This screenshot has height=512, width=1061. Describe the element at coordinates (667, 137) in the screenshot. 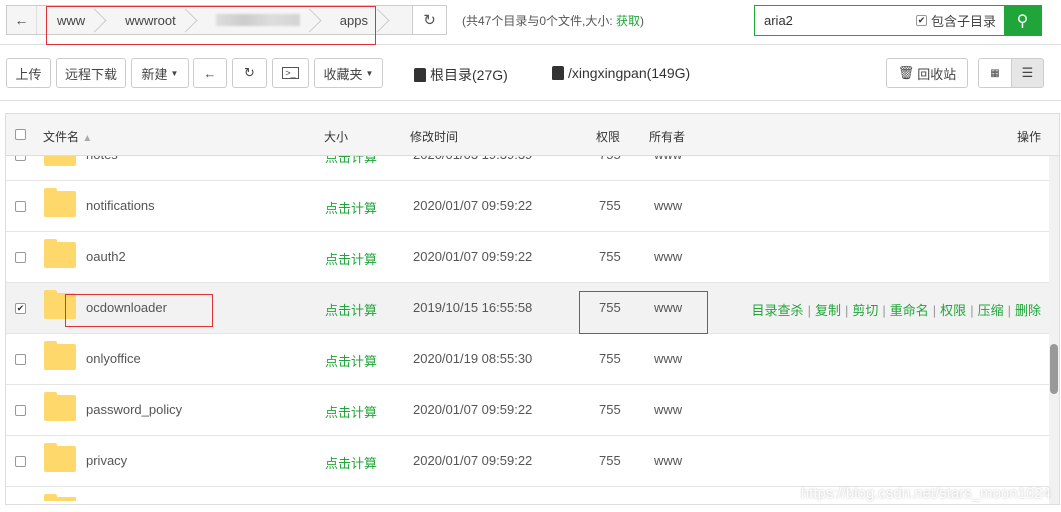

I see `header-owner: 所有者` at that location.